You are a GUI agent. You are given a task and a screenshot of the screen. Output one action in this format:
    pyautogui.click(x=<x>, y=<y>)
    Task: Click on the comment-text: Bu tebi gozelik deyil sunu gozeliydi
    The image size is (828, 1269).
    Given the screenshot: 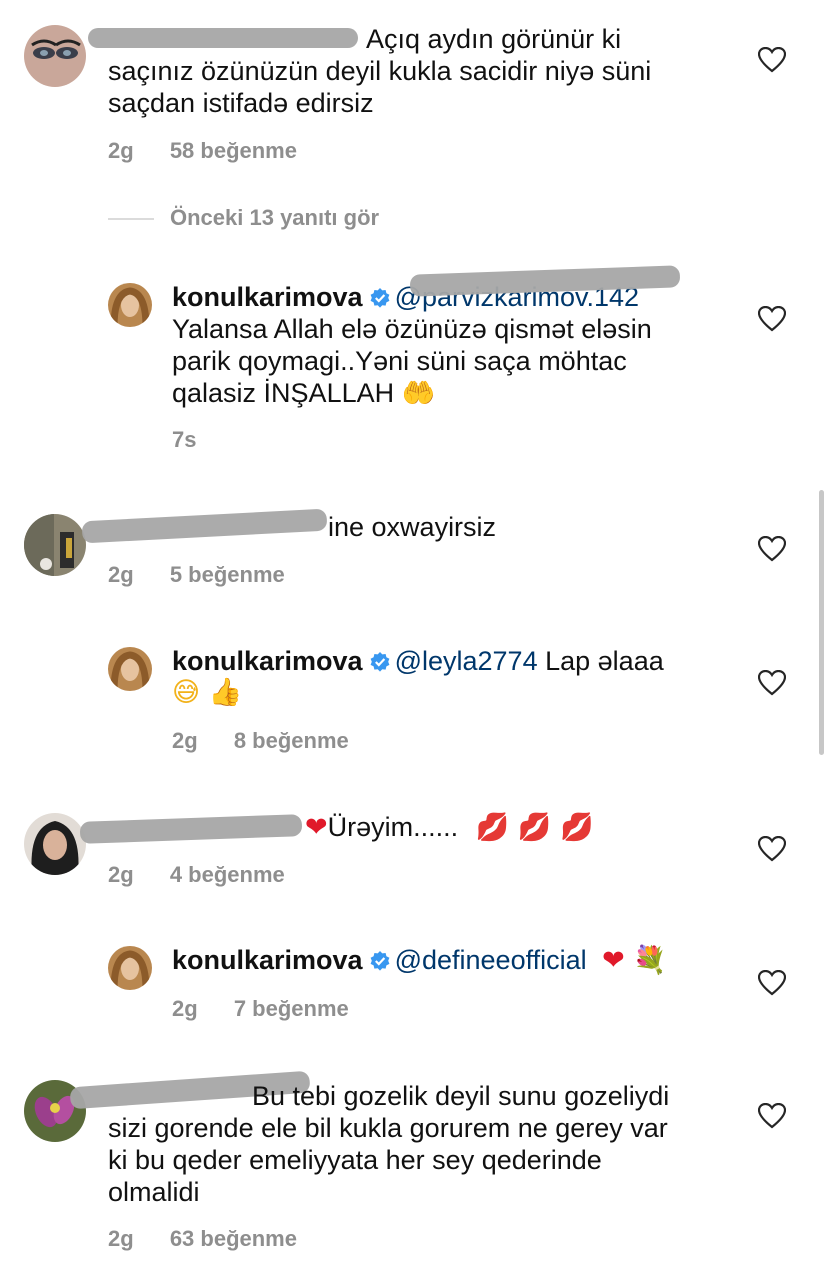 What is the action you would take?
    pyautogui.click(x=461, y=1096)
    